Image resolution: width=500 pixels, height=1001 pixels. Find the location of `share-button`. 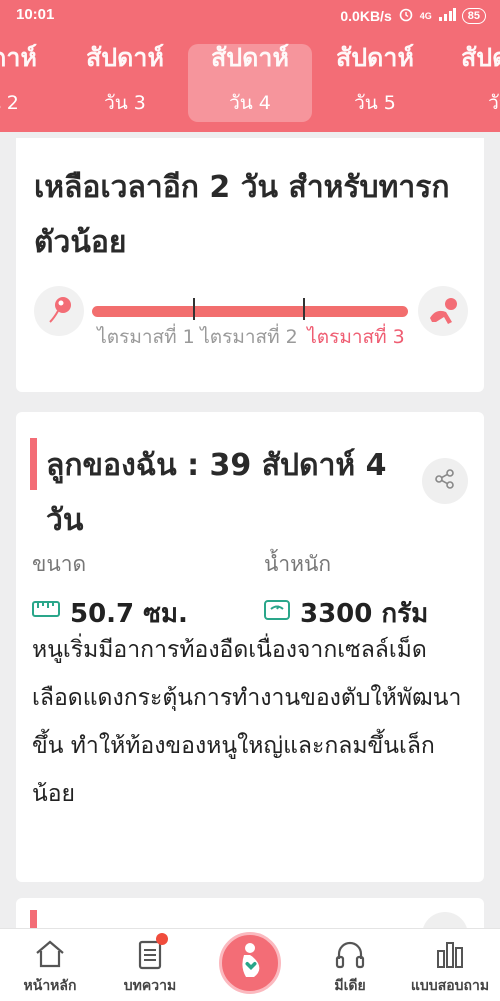

share-button is located at coordinates (445, 481).